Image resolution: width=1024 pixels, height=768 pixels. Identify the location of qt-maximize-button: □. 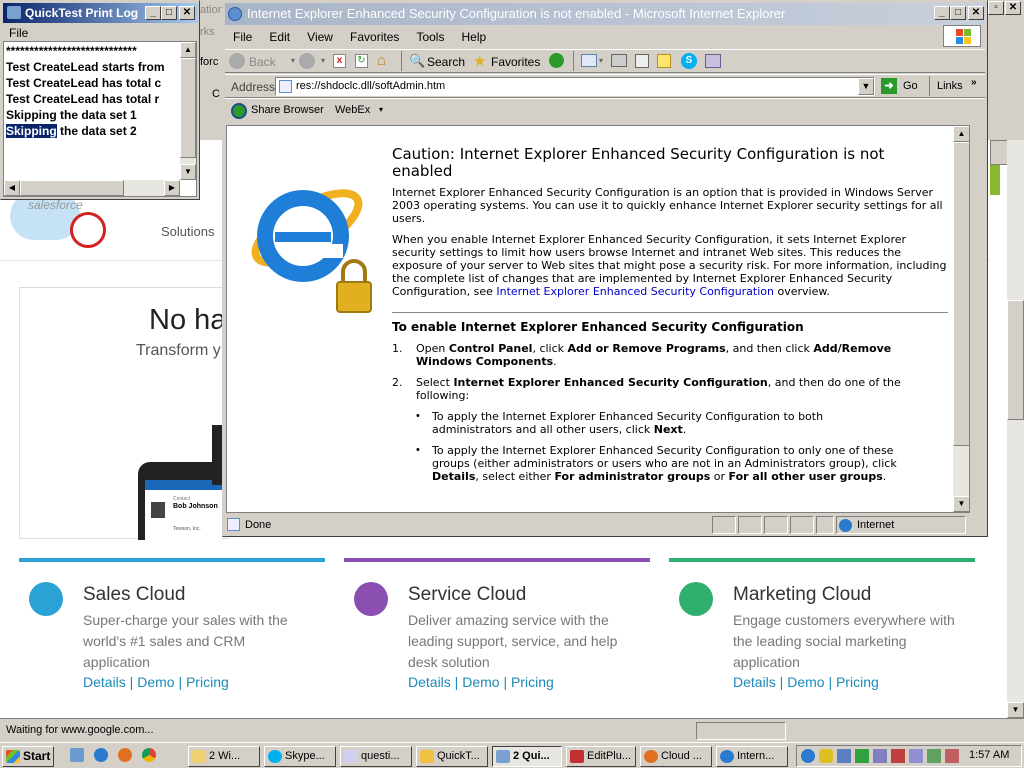
(169, 13).